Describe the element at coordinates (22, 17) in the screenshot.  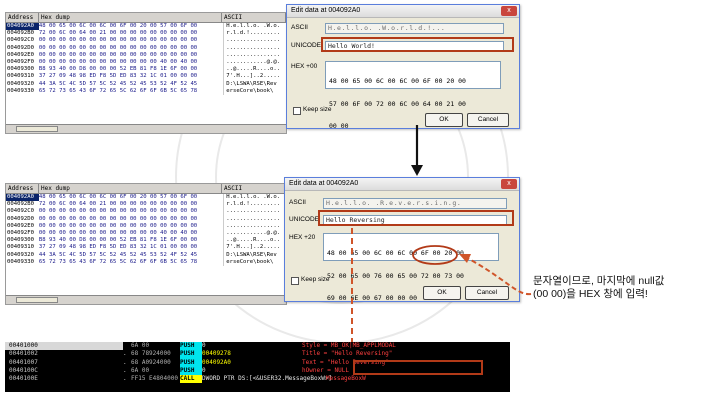
I see `col-address-header: Address` at that location.